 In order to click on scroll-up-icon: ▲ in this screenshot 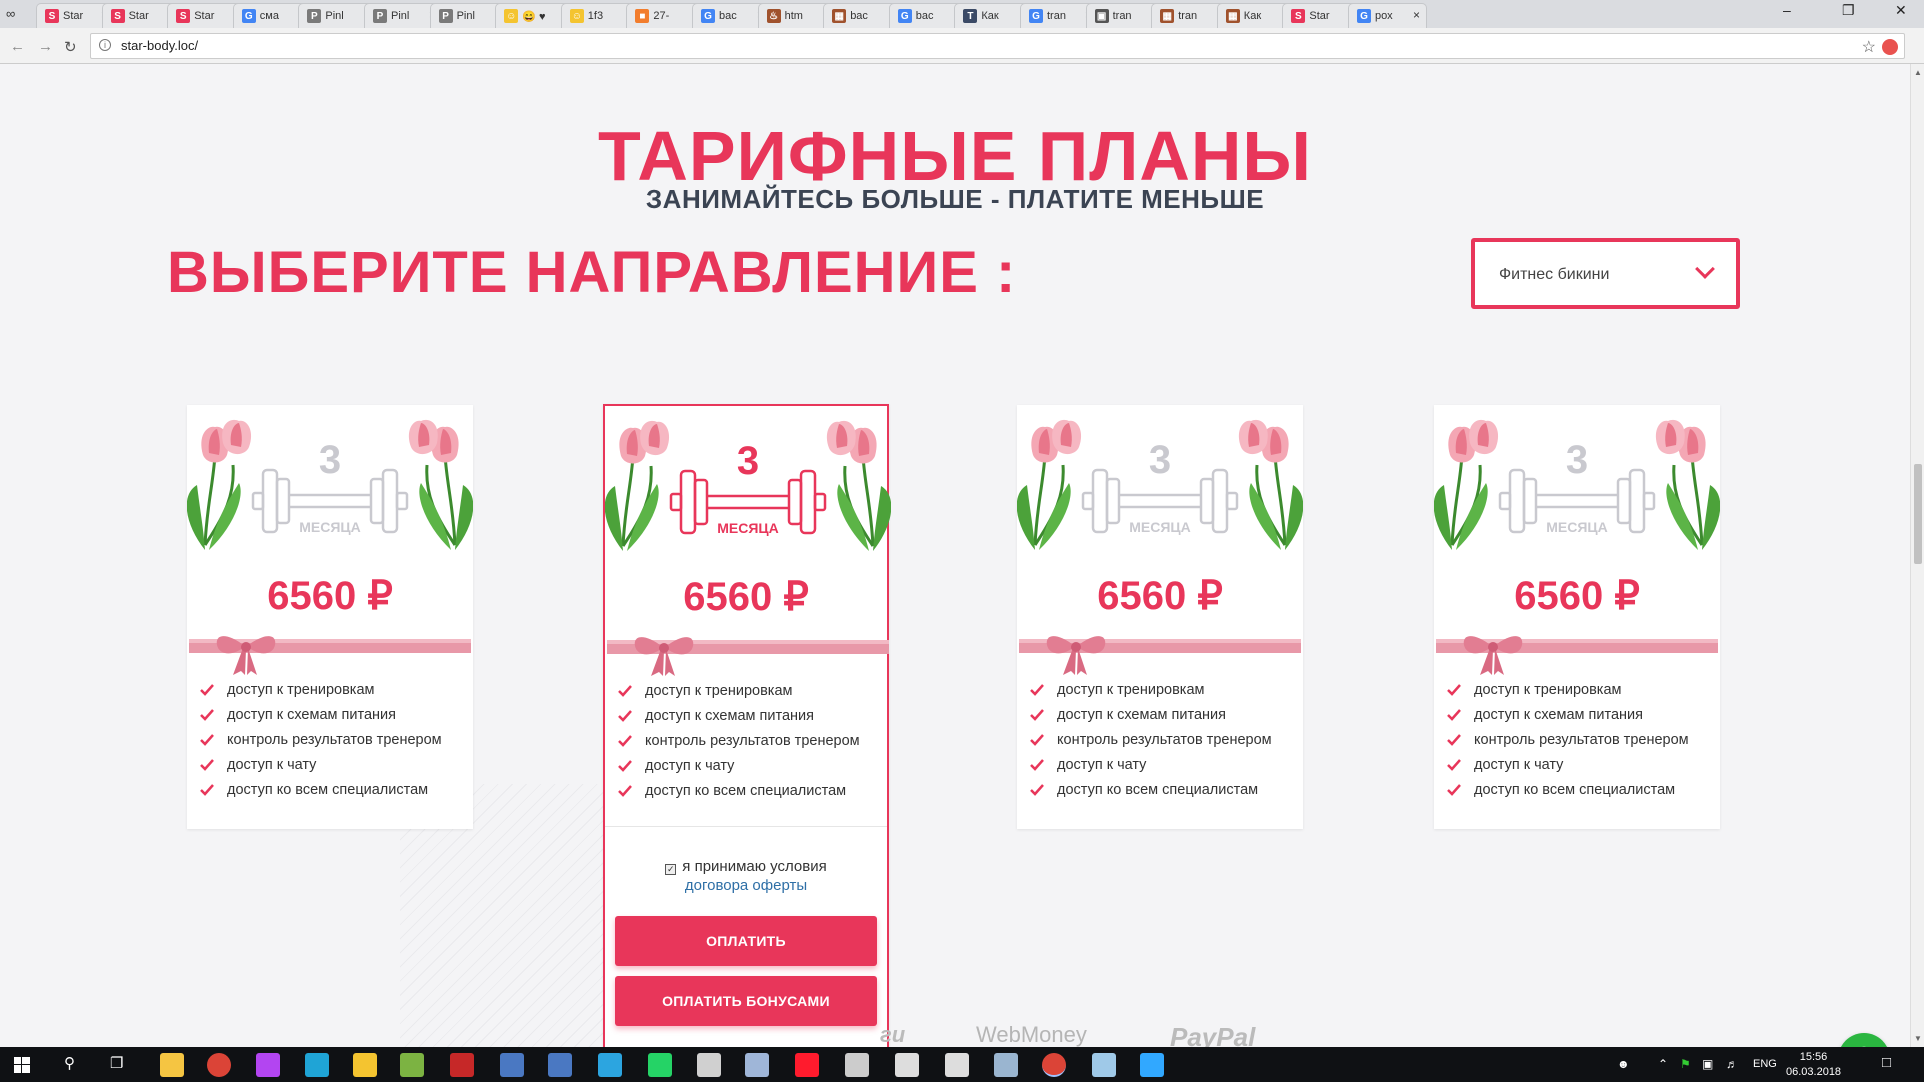, I will do `click(1918, 72)`.